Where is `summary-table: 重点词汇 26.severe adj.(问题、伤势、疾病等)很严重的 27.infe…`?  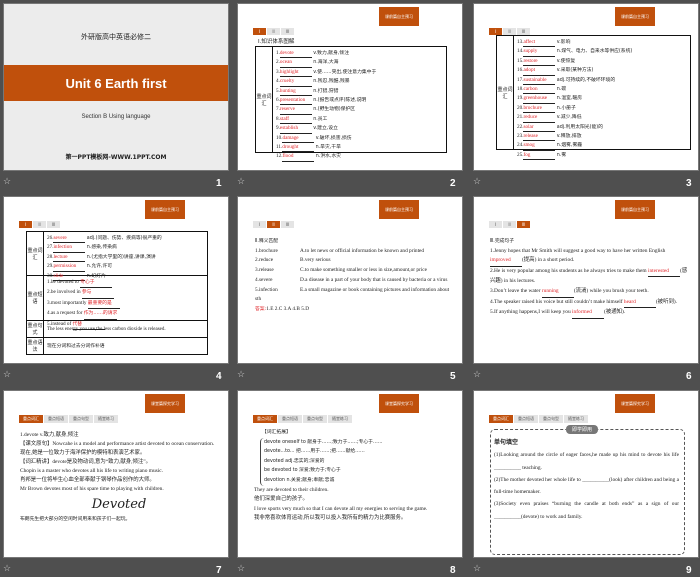 summary-table: 重点词汇 26.severe adj.(问题、伤势、疾病等)很严重的 27.infe… is located at coordinates (117, 293).